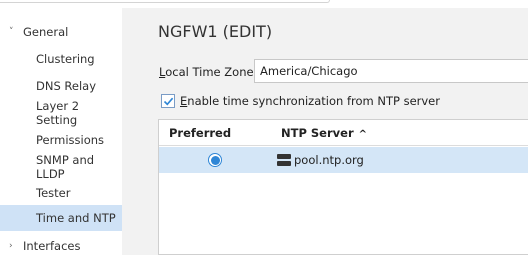 The width and height of the screenshot is (528, 255). Describe the element at coordinates (363, 134) in the screenshot. I see `sort-ascending-icon: ^` at that location.